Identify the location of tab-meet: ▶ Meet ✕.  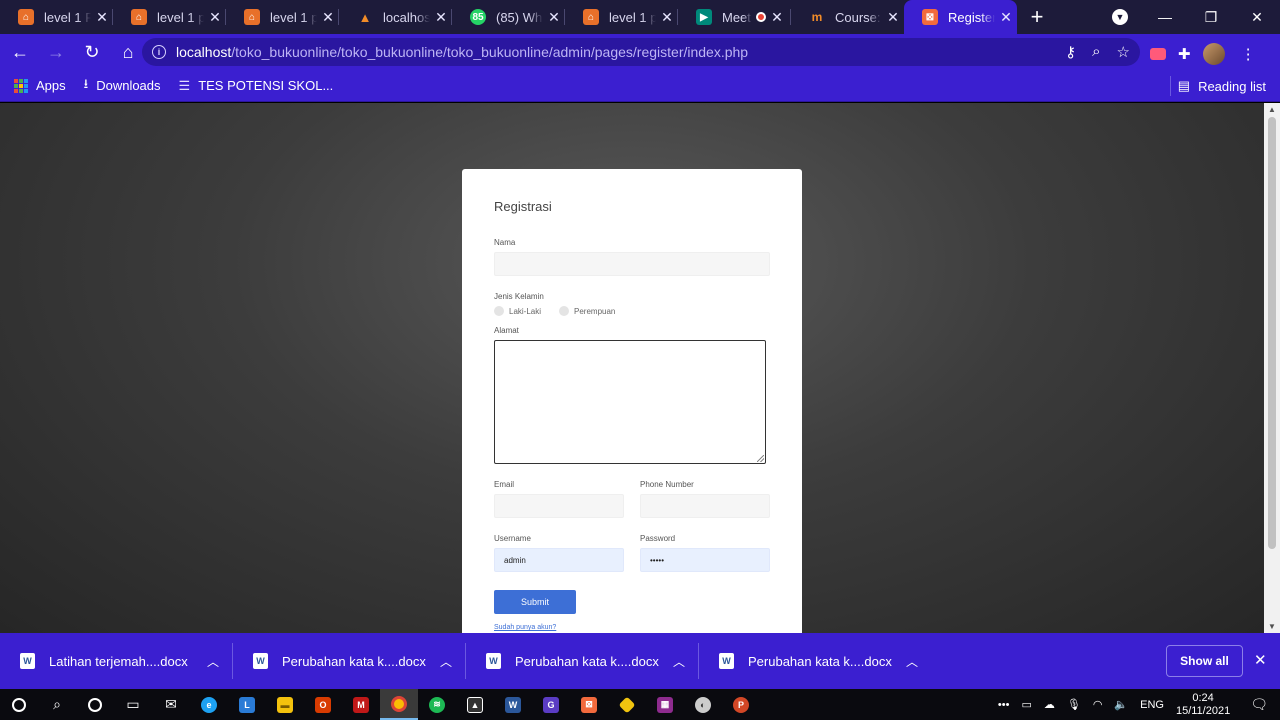
(734, 17).